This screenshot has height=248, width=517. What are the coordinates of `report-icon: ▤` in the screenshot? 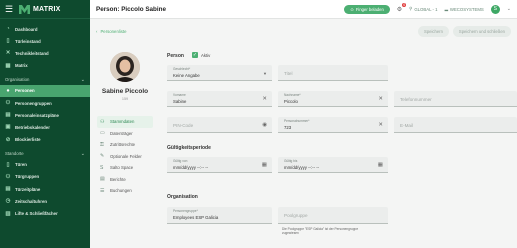 It's located at (102, 179).